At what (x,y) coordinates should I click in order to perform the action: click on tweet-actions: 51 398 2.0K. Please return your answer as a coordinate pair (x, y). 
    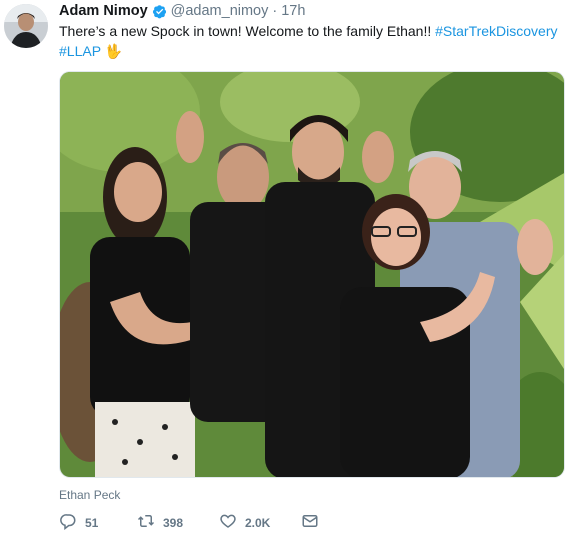
    Looking at the image, I should click on (195, 523).